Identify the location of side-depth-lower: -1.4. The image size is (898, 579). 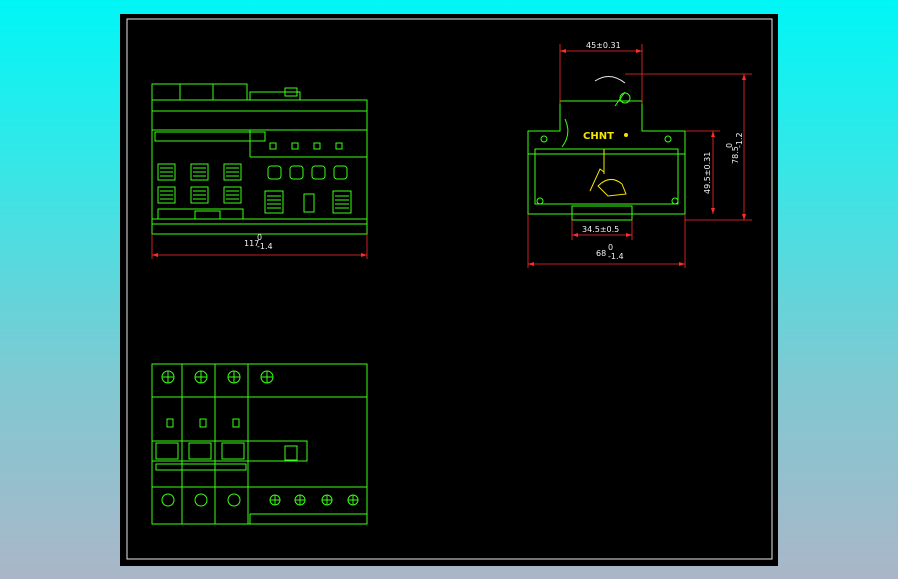
(616, 256).